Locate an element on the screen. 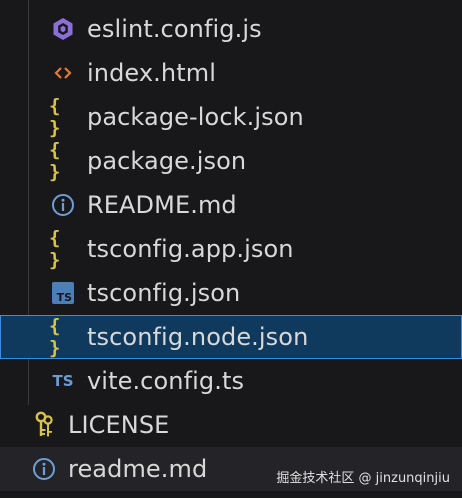 The width and height of the screenshot is (462, 498). typescript-icon: TS is located at coordinates (63, 381).